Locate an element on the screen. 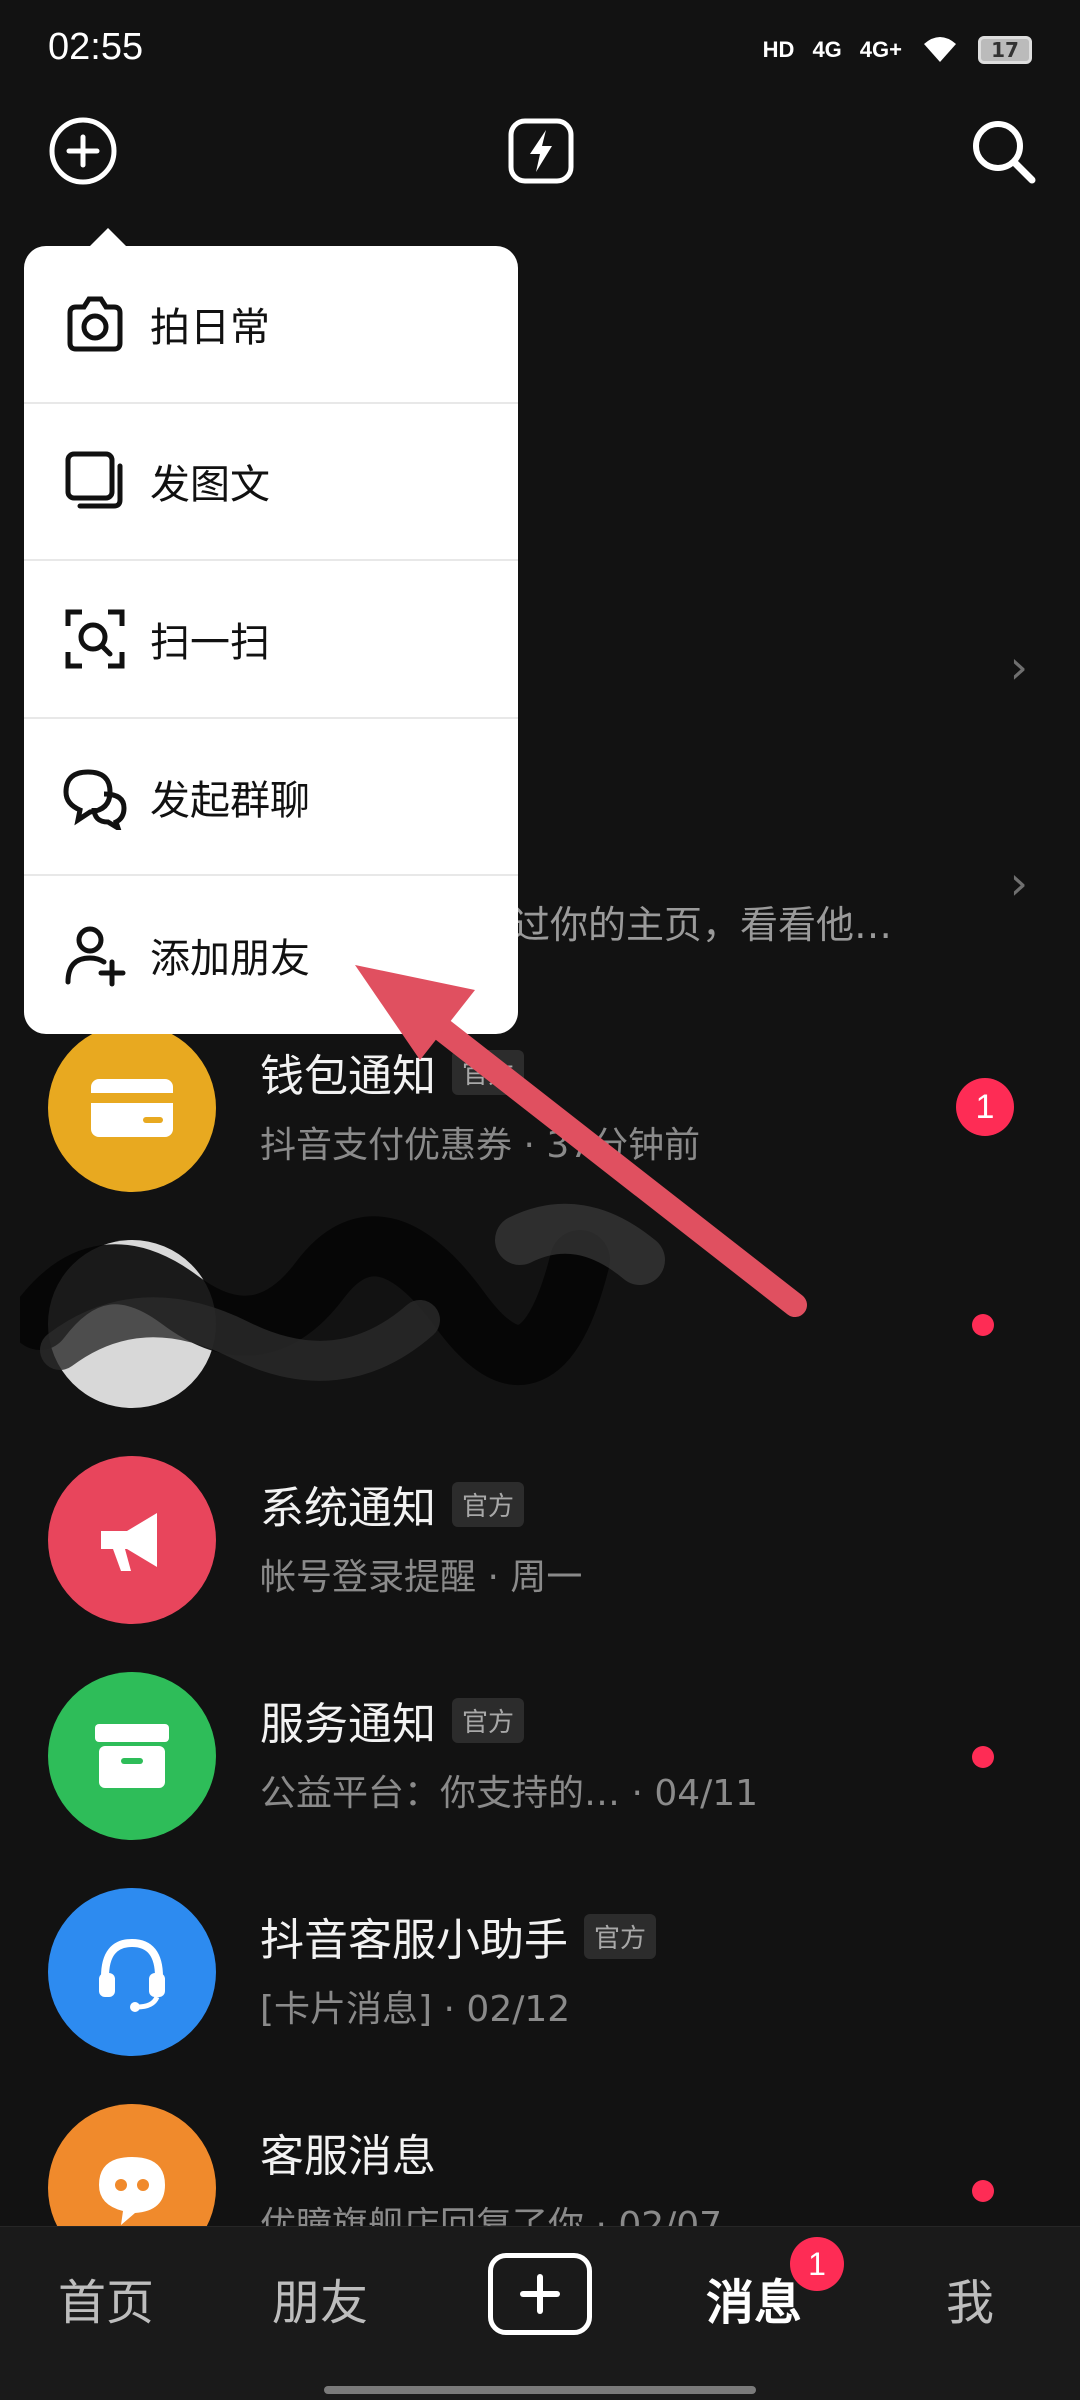 Image resolution: width=1080 pixels, height=2400 pixels. top-bar is located at coordinates (540, 150).